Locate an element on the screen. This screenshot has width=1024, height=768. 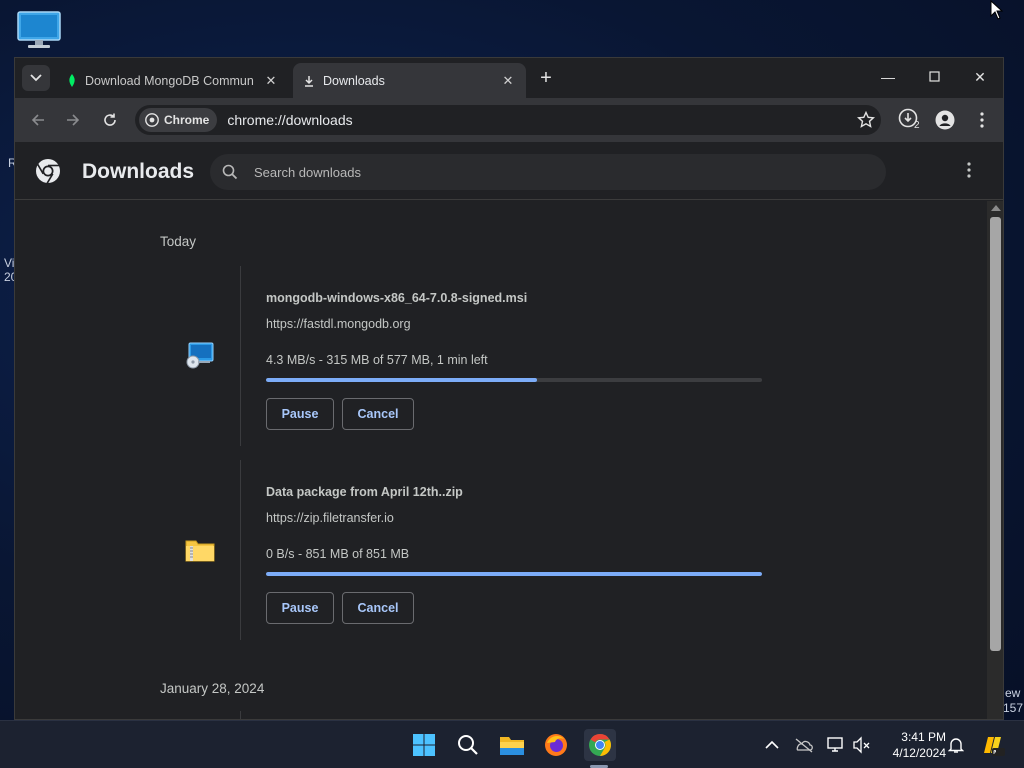
file-source-url: https://zip.filetransfer.io is located at coordinates (330, 518).